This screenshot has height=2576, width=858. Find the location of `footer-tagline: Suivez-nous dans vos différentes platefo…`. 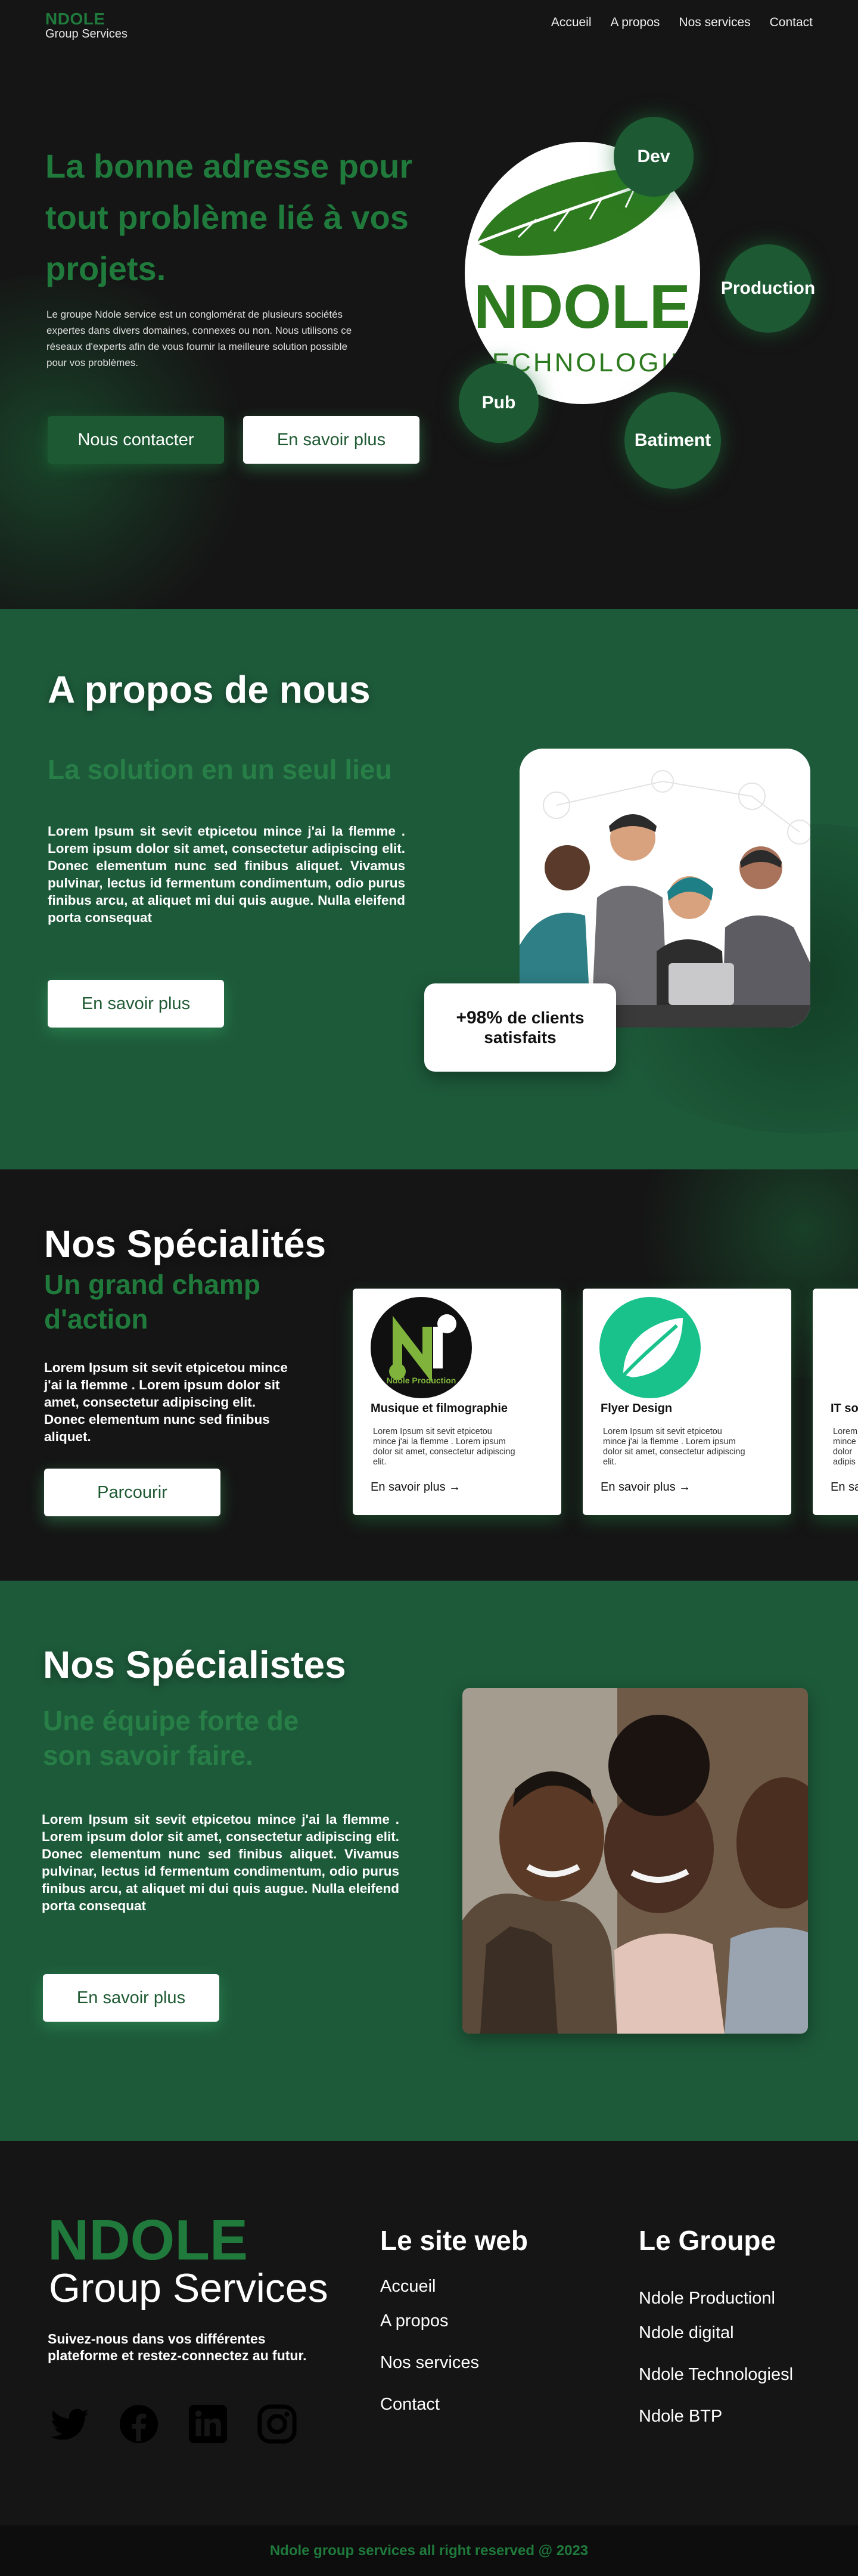

footer-tagline: Suivez-nous dans vos différentes platefo… is located at coordinates (177, 2347).